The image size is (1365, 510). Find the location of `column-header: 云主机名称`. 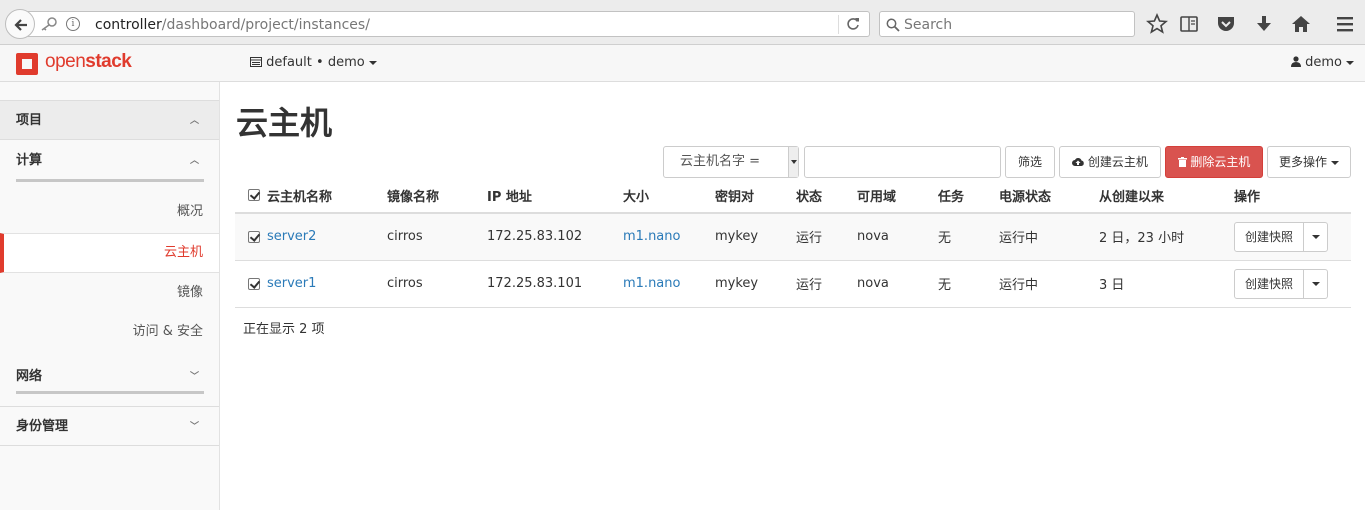

column-header: 云主机名称 is located at coordinates (327, 196).